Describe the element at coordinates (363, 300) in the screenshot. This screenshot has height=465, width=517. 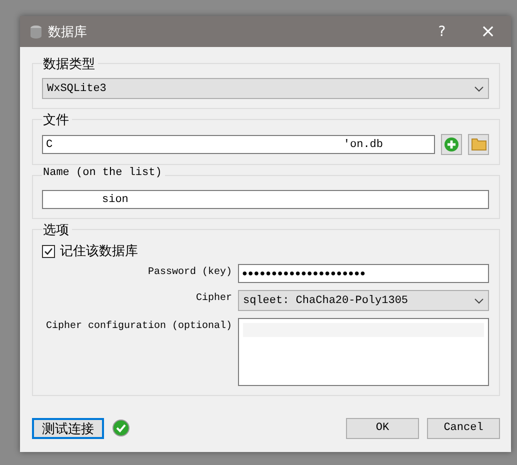
I see `cipher-dropdown: sqleet: ChaCha20-Poly1305` at that location.